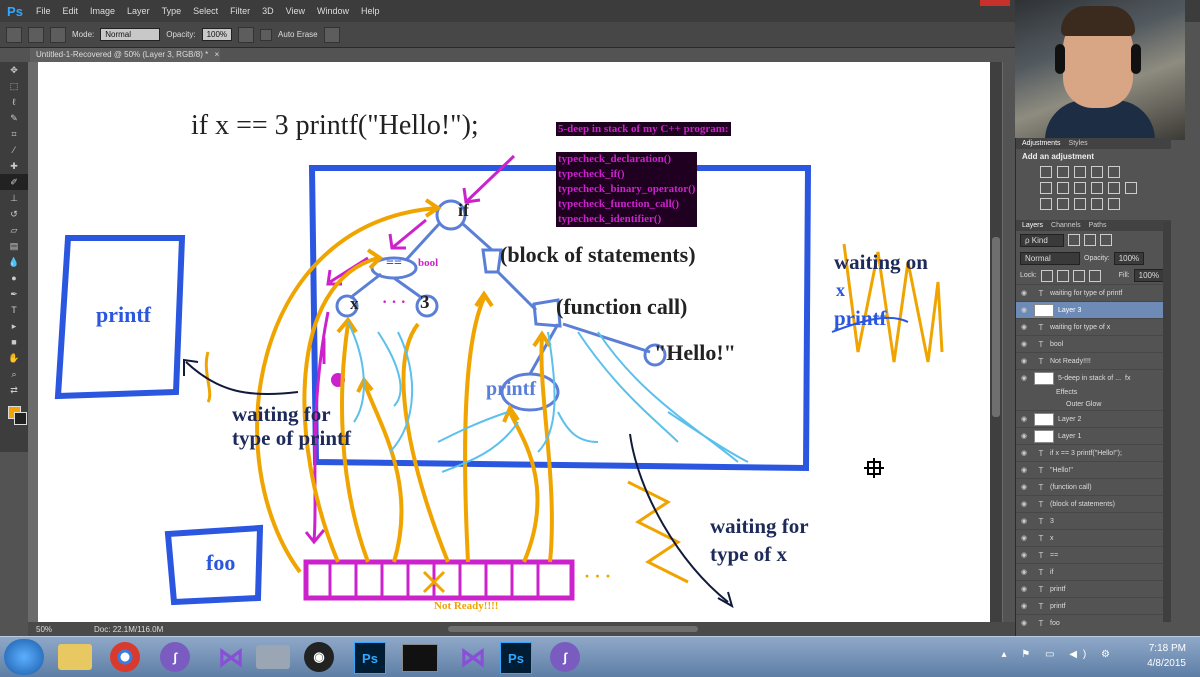 The width and height of the screenshot is (1200, 677). I want to click on layer-row: ◉ Twaiting for type of x, so click(1093, 326).